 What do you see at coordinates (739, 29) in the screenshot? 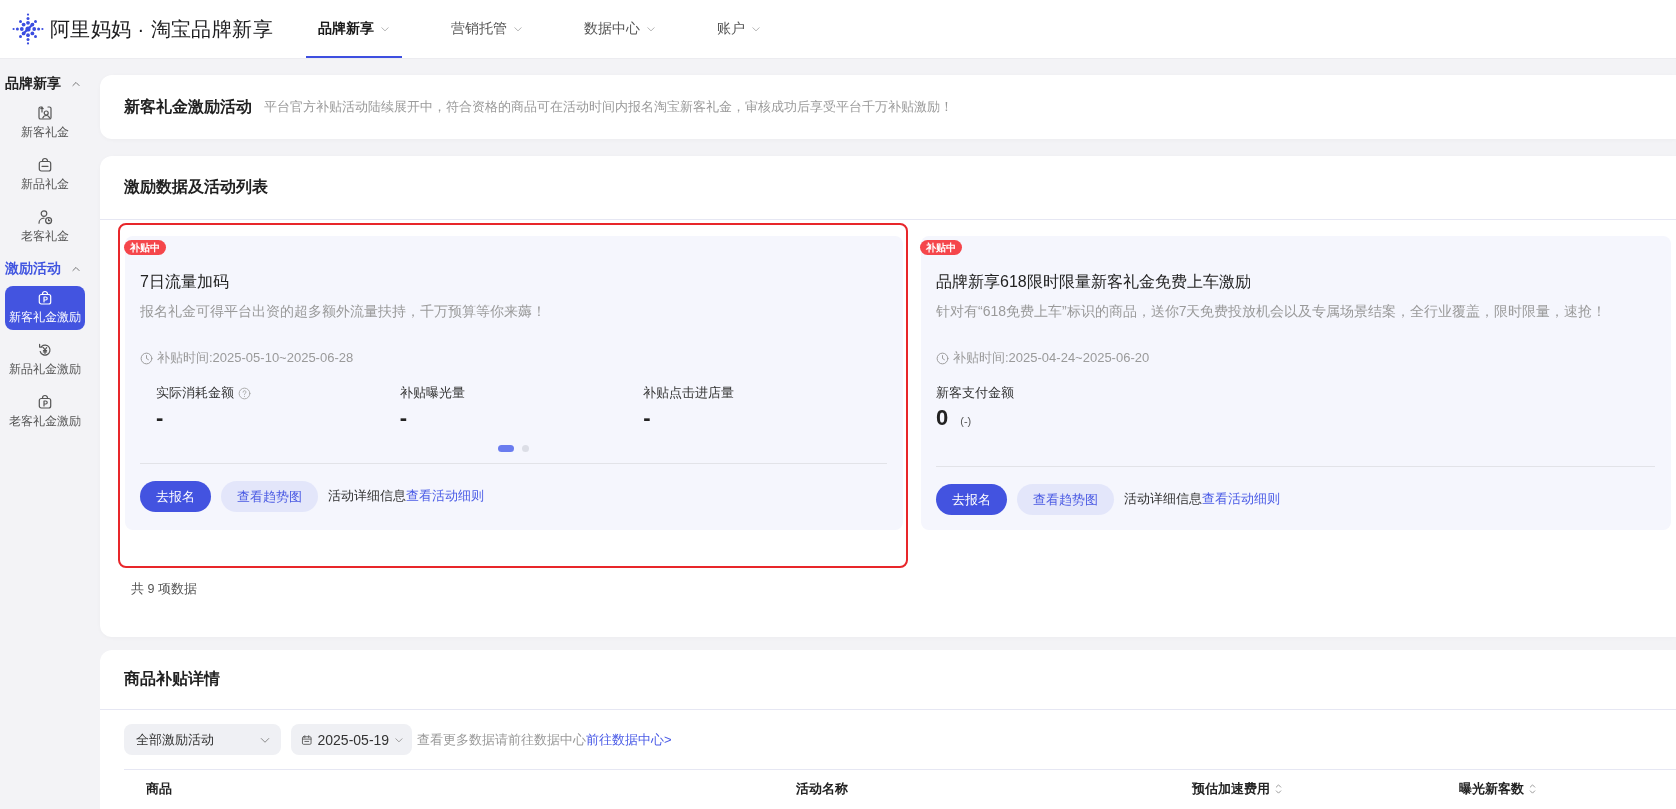
I see `nav-tab: 账户` at bounding box center [739, 29].